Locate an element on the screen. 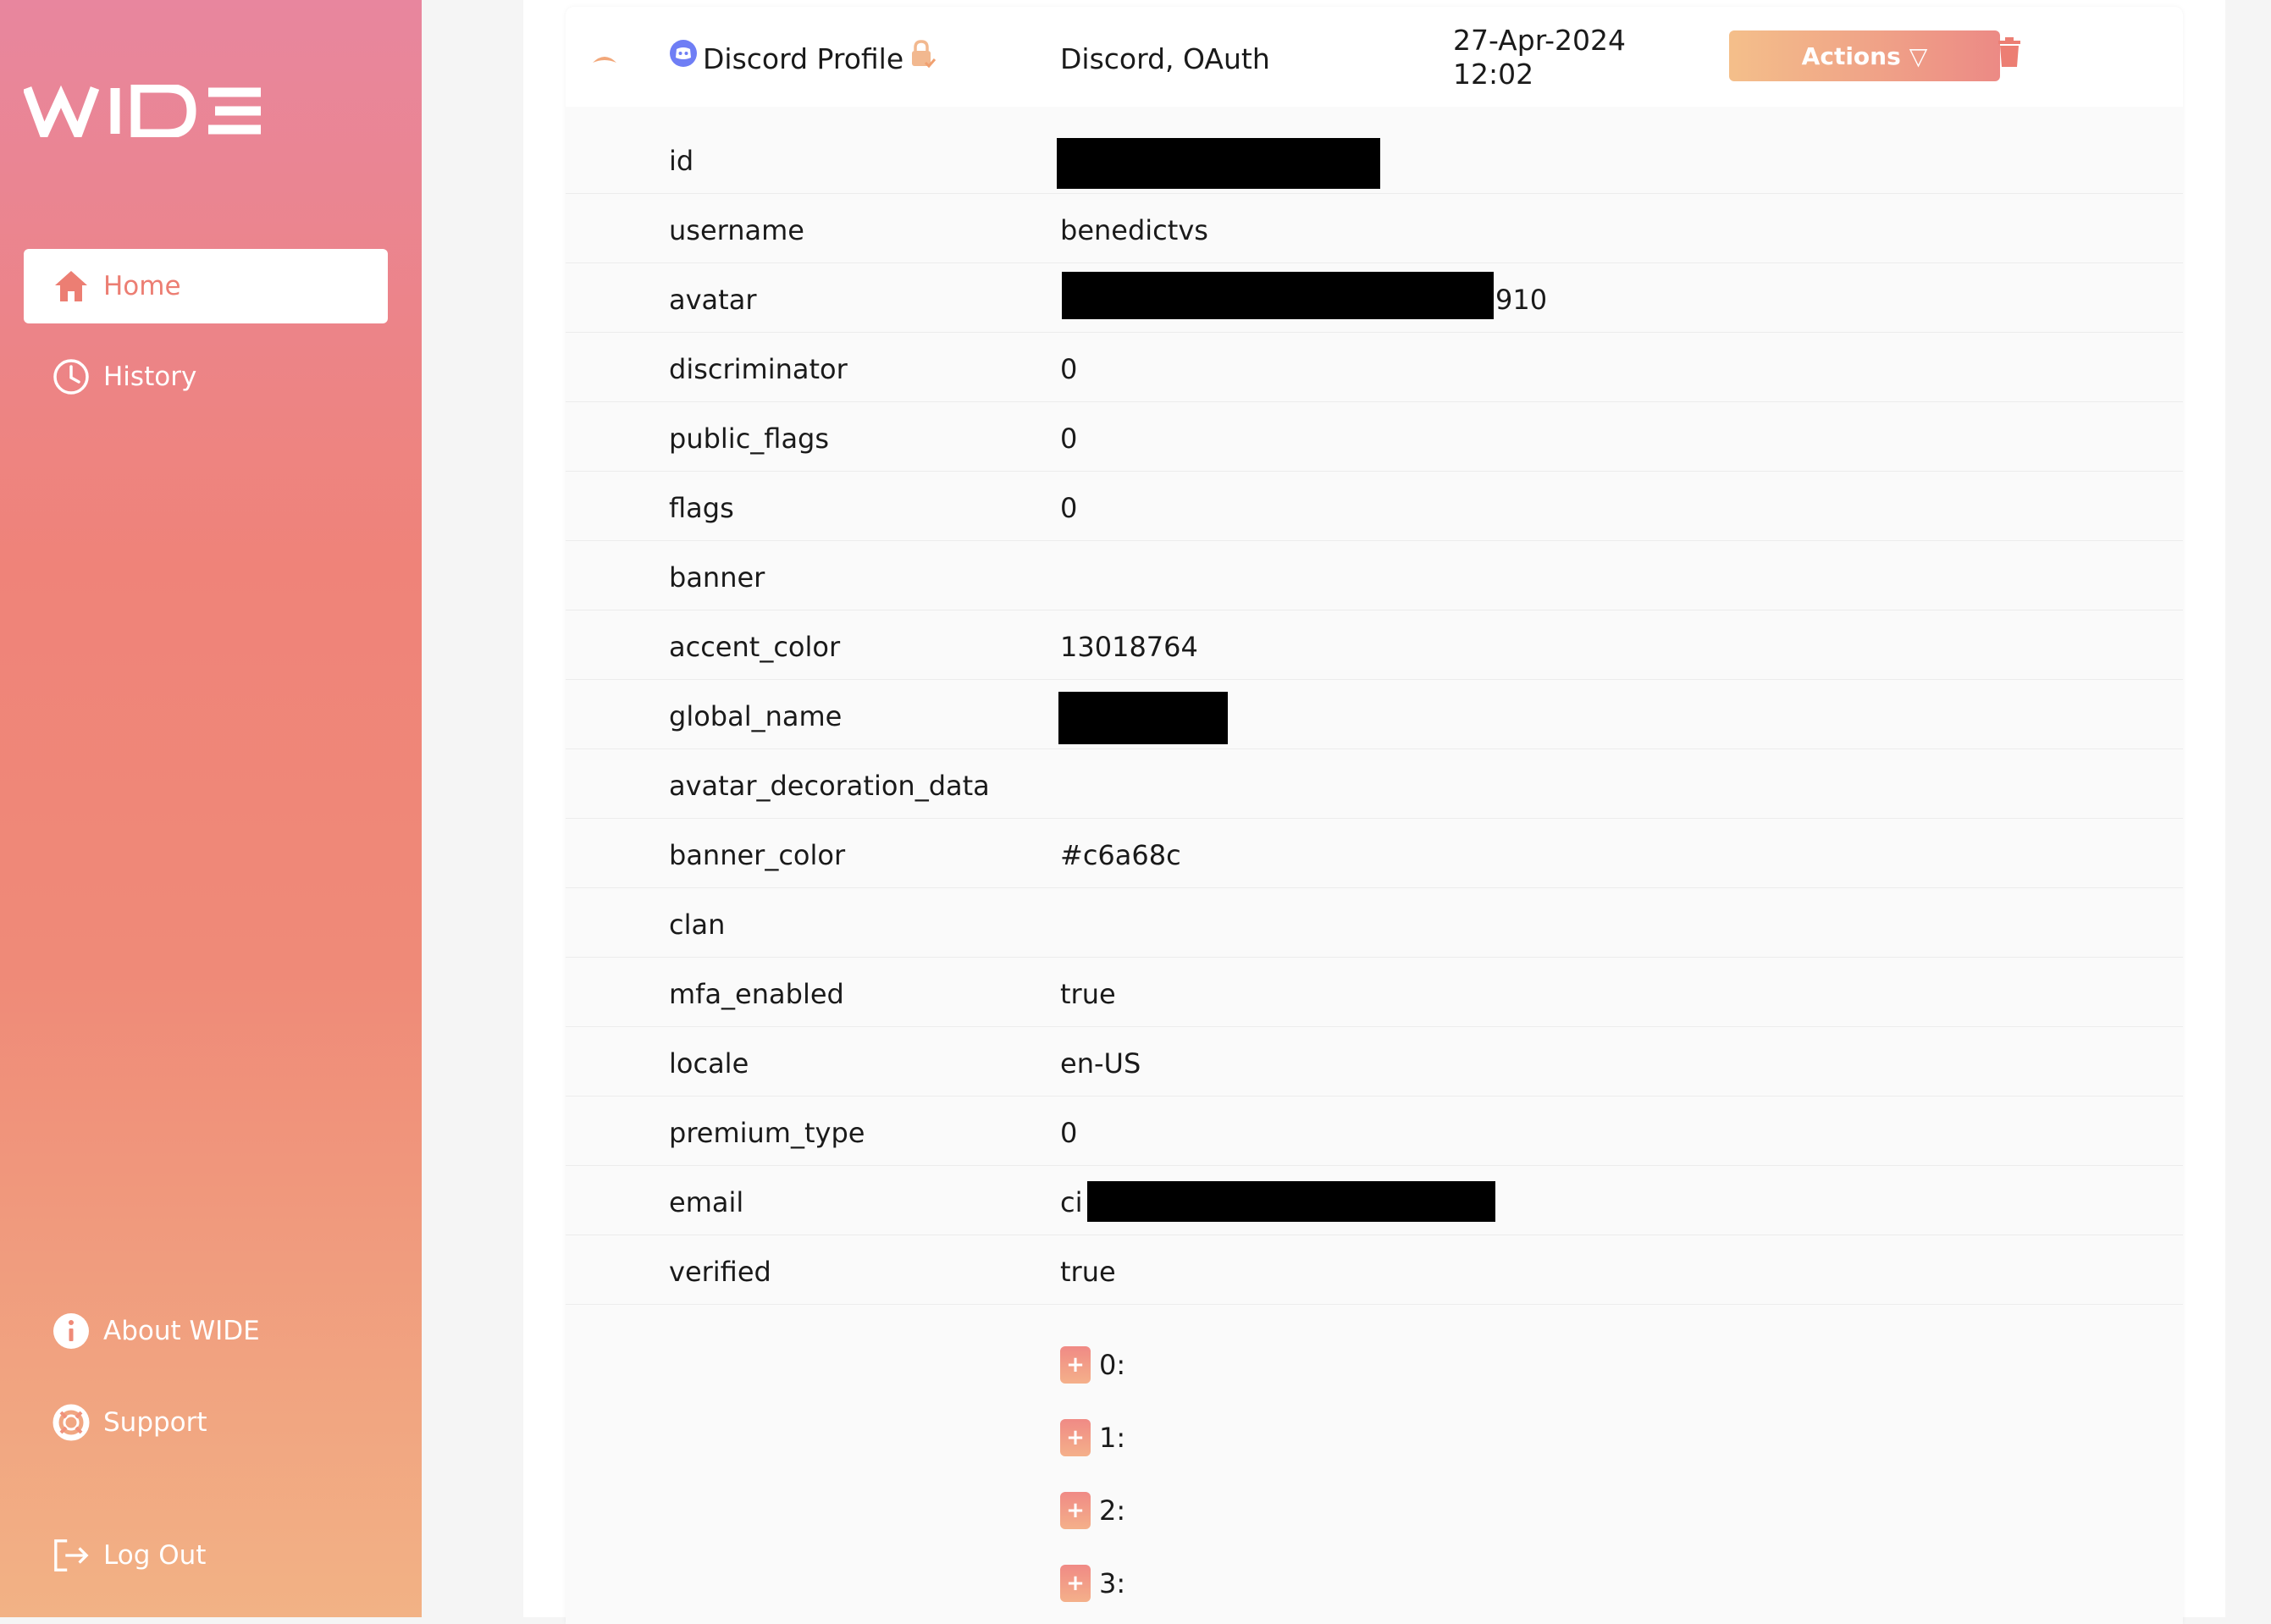  field-row-verified: verified true is located at coordinates (1374, 1270).